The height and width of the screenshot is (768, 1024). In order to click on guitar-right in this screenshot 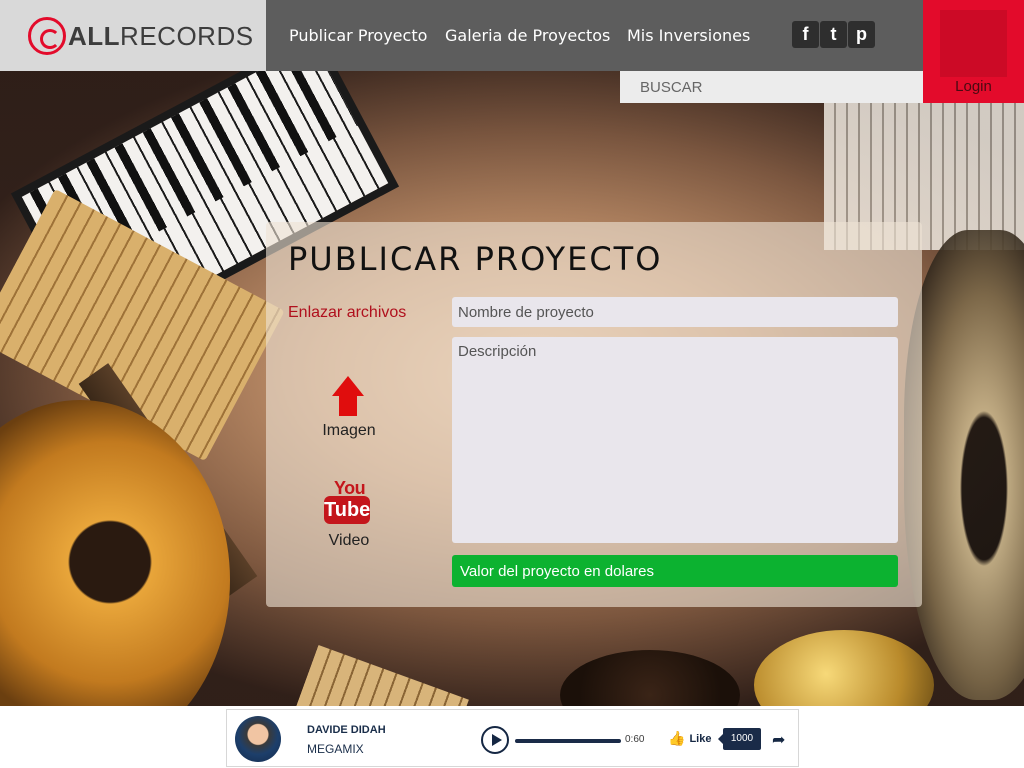, I will do `click(964, 465)`.